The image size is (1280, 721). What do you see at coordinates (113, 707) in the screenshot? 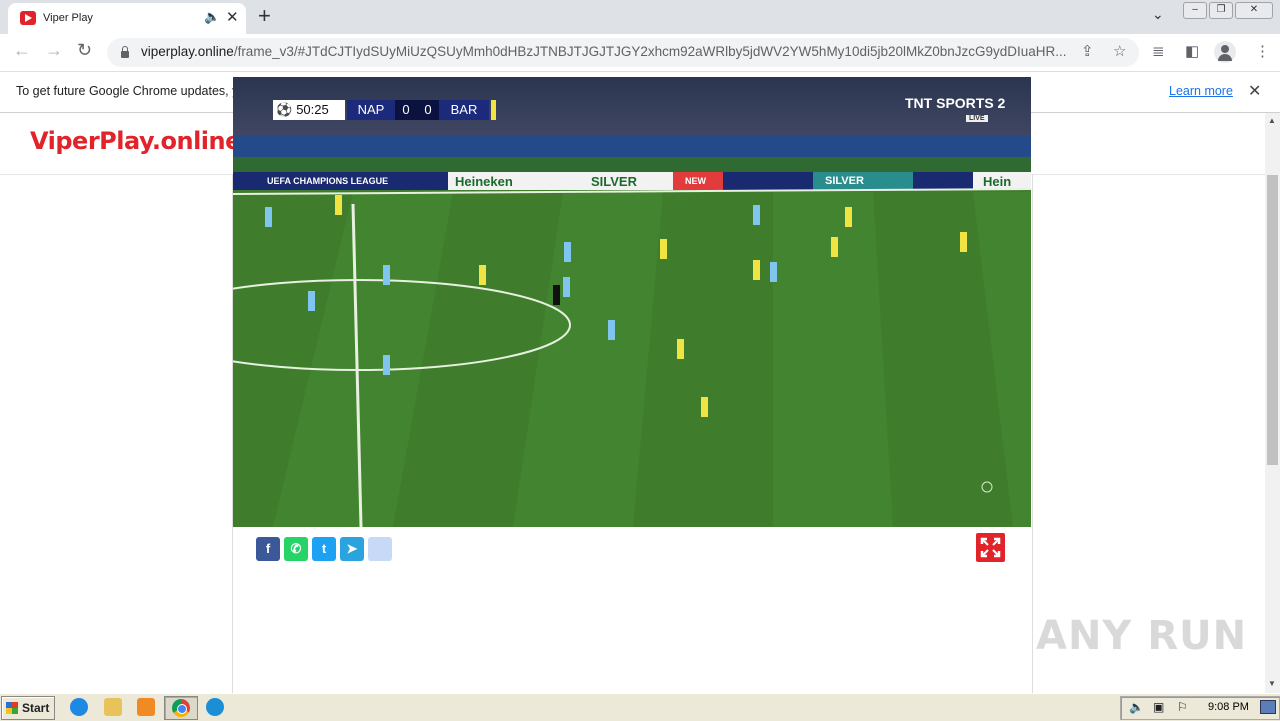
I see `file-explorer-icon` at bounding box center [113, 707].